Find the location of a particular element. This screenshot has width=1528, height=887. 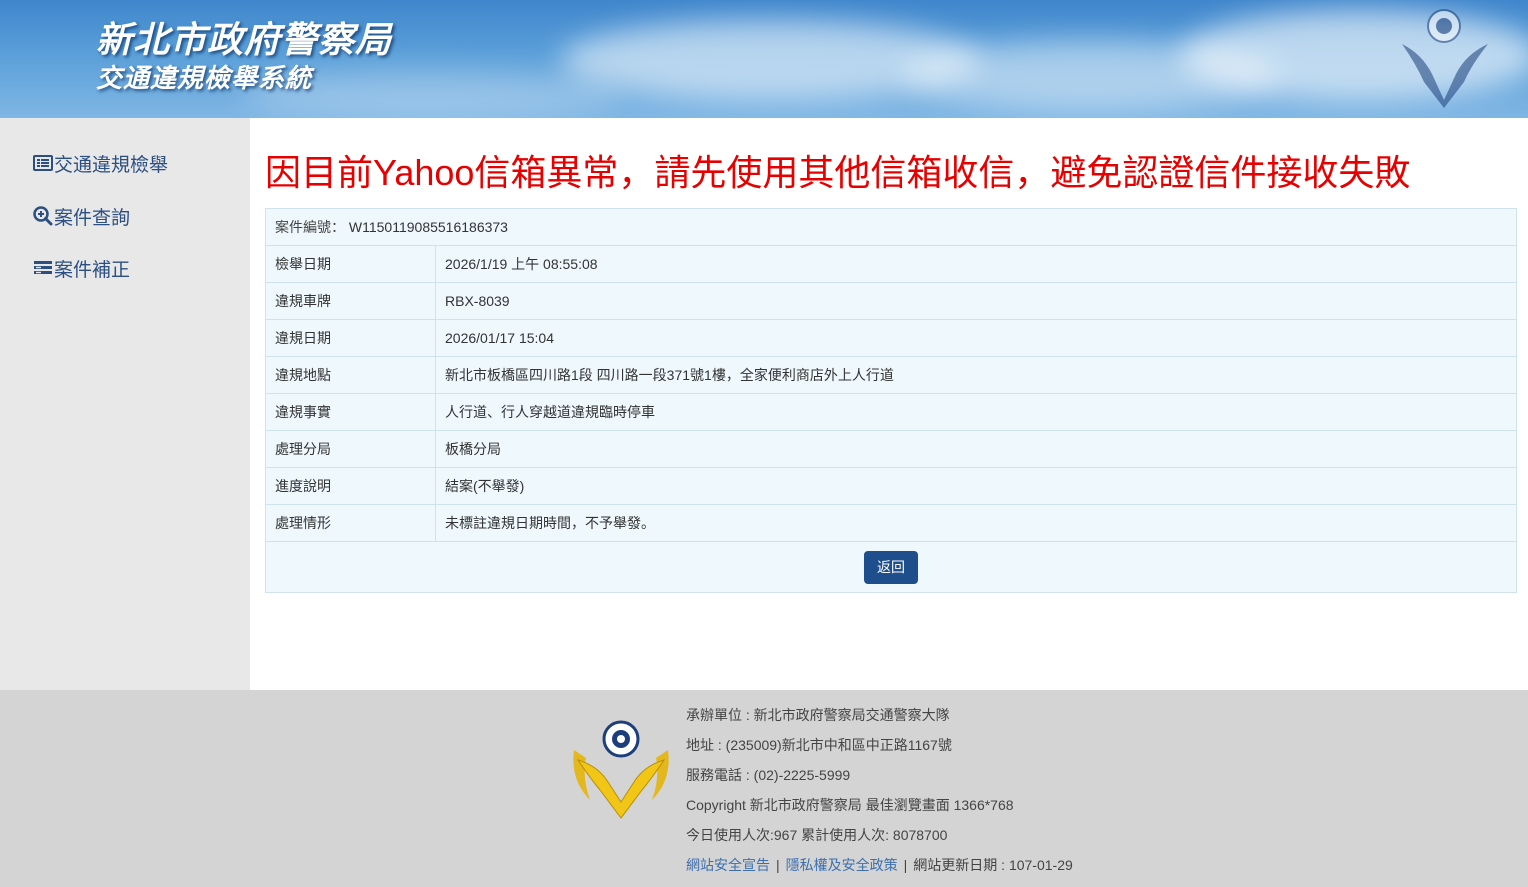

table-row: 檢舉日期 2026/1/19 上午 08:55:08 is located at coordinates (891, 264).